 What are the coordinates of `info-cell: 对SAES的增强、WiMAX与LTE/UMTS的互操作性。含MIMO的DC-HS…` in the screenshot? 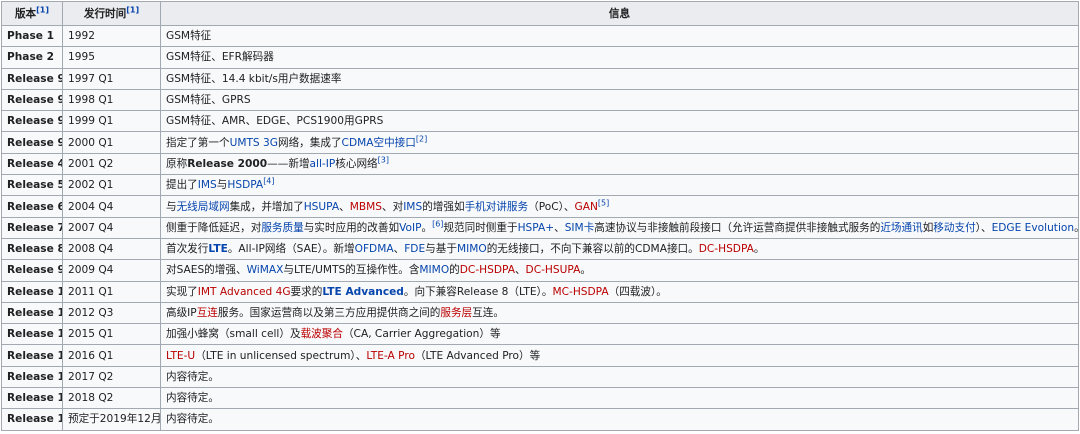 It's located at (619, 270).